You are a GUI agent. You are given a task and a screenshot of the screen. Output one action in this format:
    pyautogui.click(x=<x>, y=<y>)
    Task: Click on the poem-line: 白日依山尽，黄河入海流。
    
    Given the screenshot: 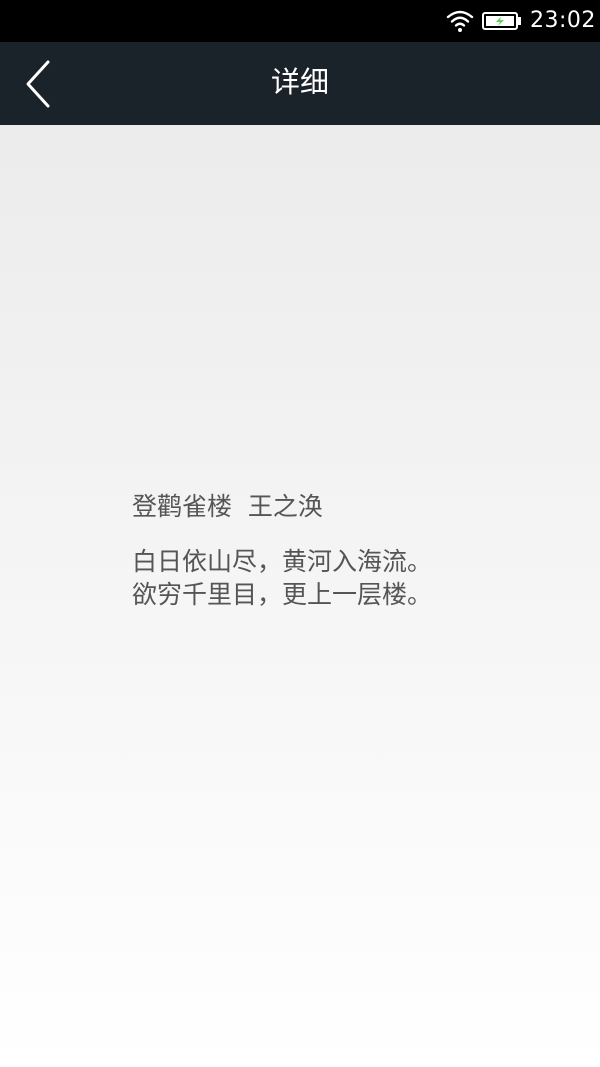 What is the action you would take?
    pyautogui.click(x=282, y=561)
    